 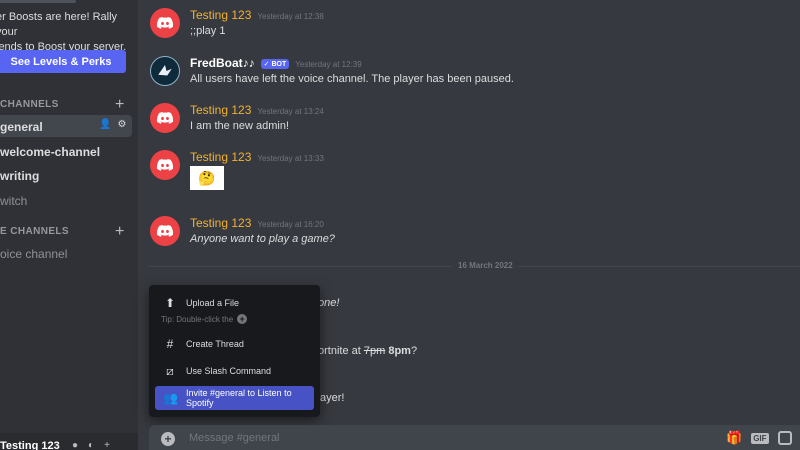 What do you see at coordinates (449, 438) in the screenshot?
I see `message-input` at bounding box center [449, 438].